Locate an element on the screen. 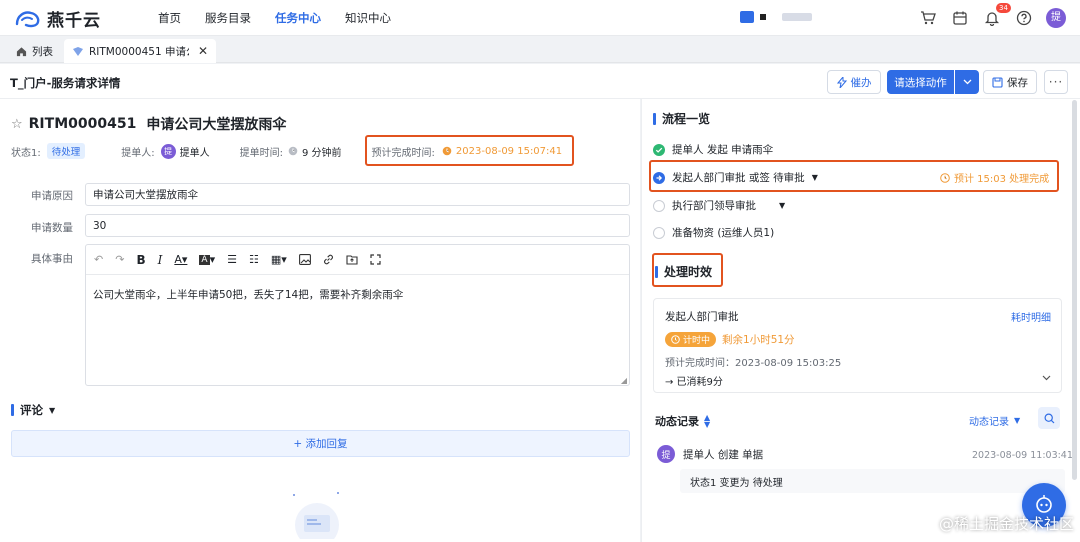  star-icon: ☆ is located at coordinates (17, 124).